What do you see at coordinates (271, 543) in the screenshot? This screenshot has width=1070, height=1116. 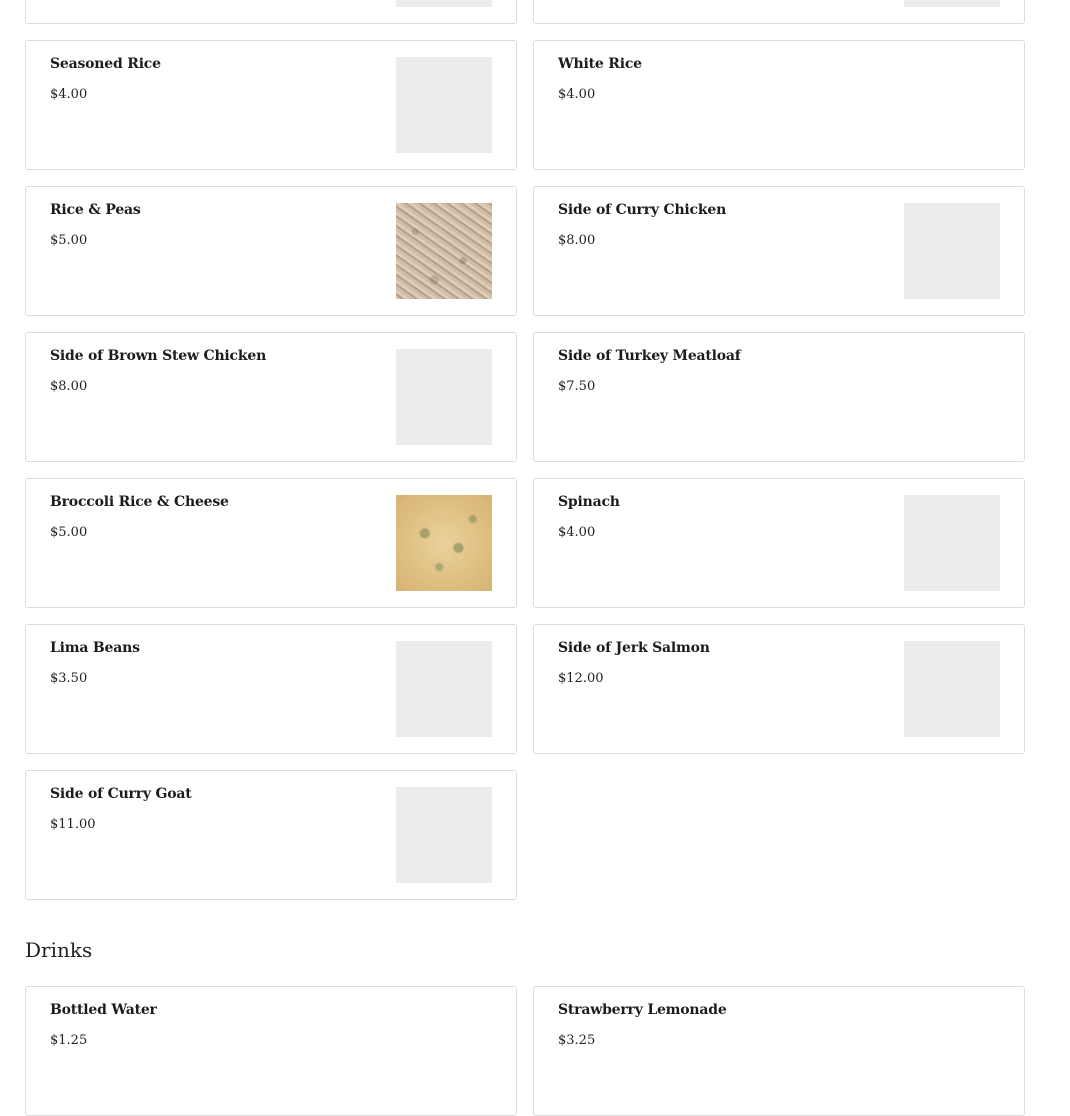 I see `menu-item-broccoli-rice-cheese: Broccoli Rice & Cheese $5.00` at bounding box center [271, 543].